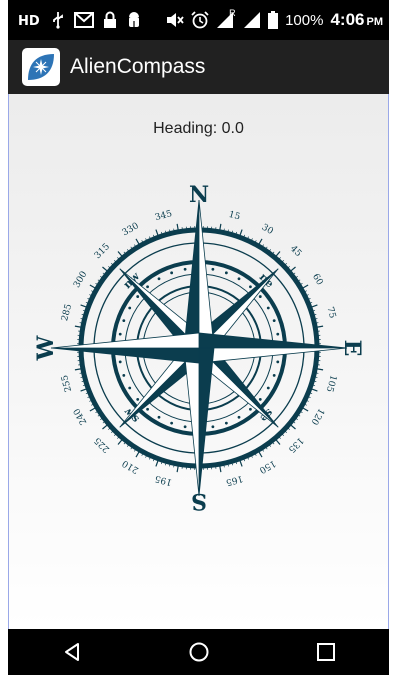  What do you see at coordinates (102, 251) in the screenshot?
I see `degree-label: 315` at bounding box center [102, 251].